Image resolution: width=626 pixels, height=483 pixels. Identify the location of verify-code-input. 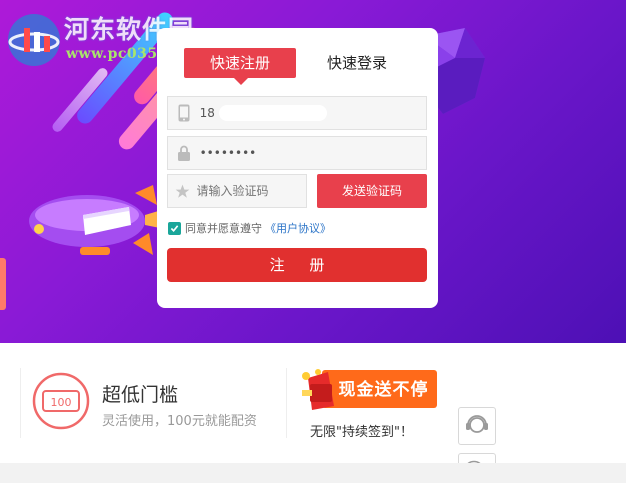
(251, 191).